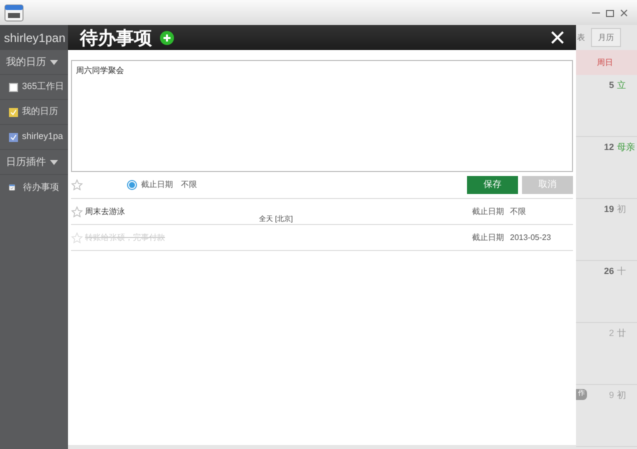  Describe the element at coordinates (626, 147) in the screenshot. I see `day-note: 母亲` at that location.